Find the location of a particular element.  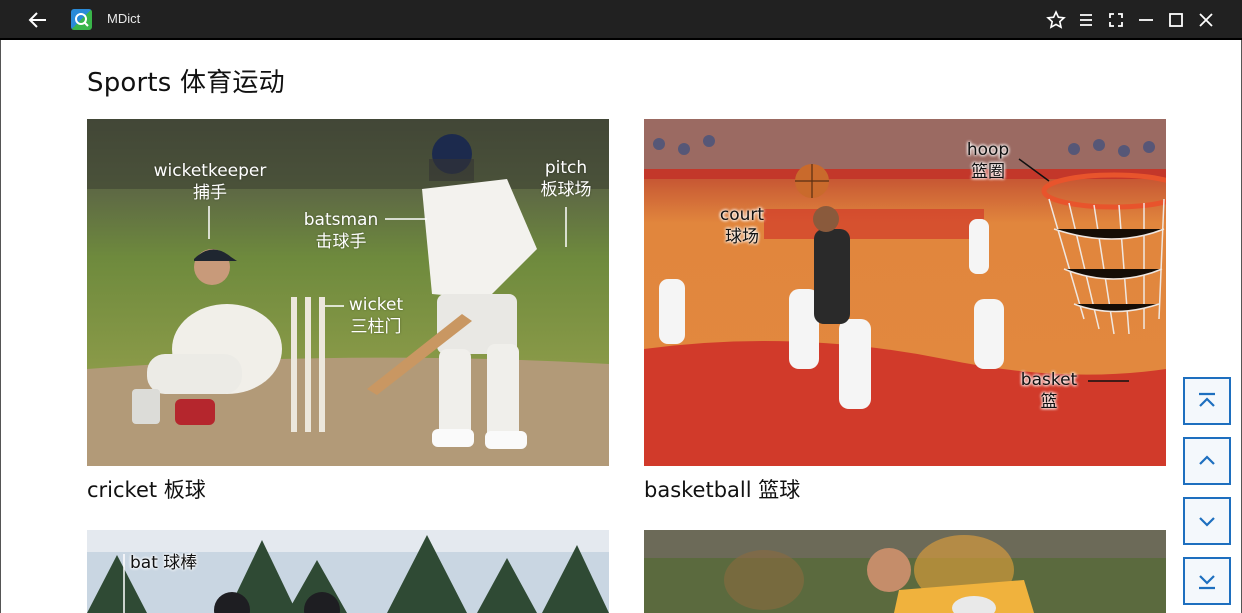

label-pitch-en: pitch is located at coordinates (566, 168).